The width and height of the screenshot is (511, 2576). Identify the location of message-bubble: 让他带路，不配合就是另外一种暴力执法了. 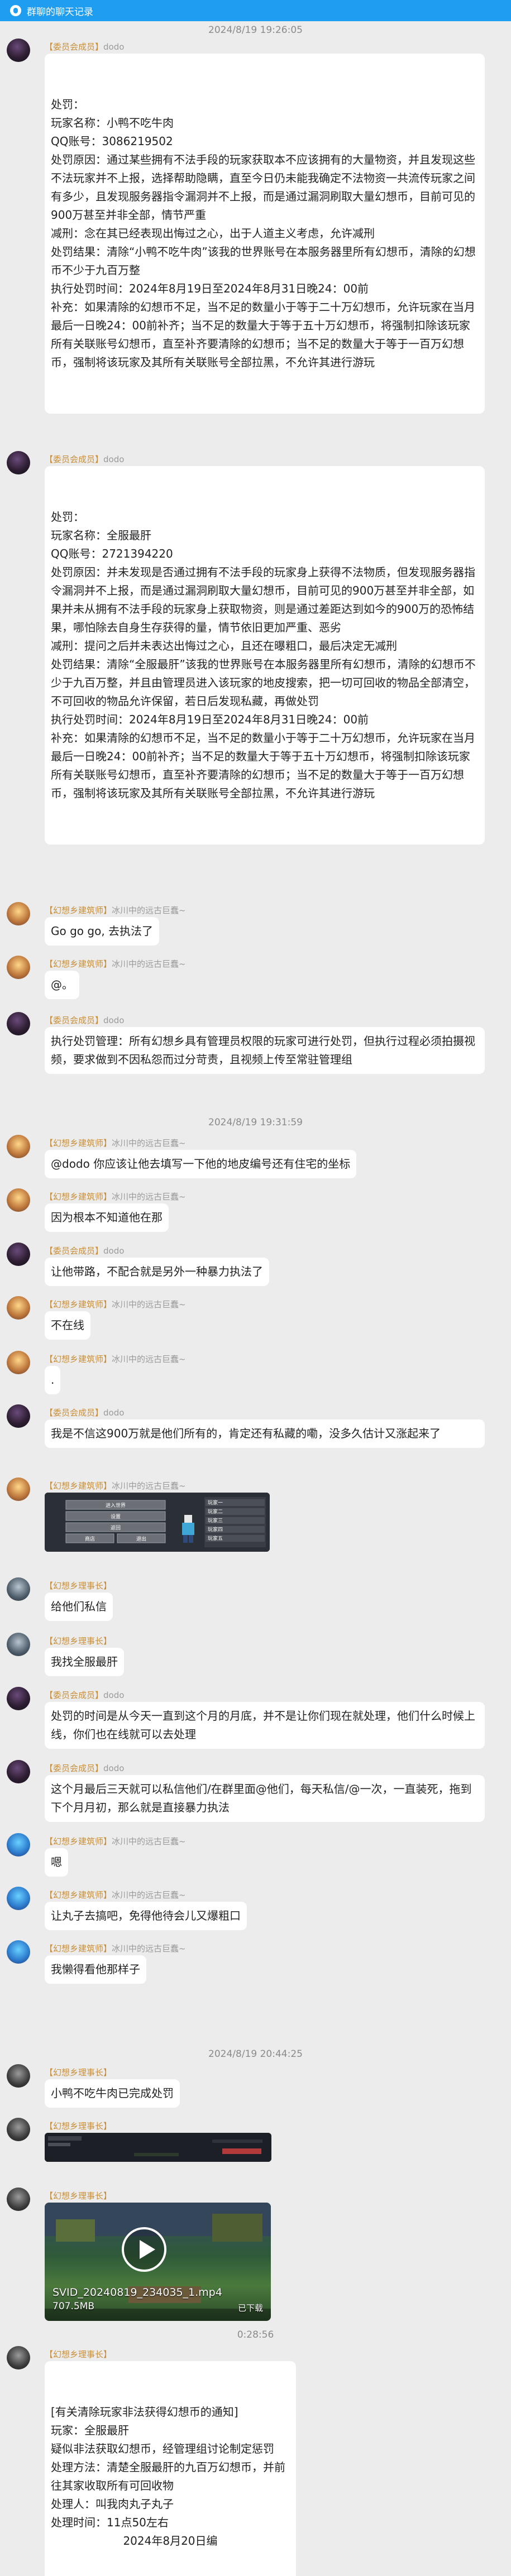
(157, 1272).